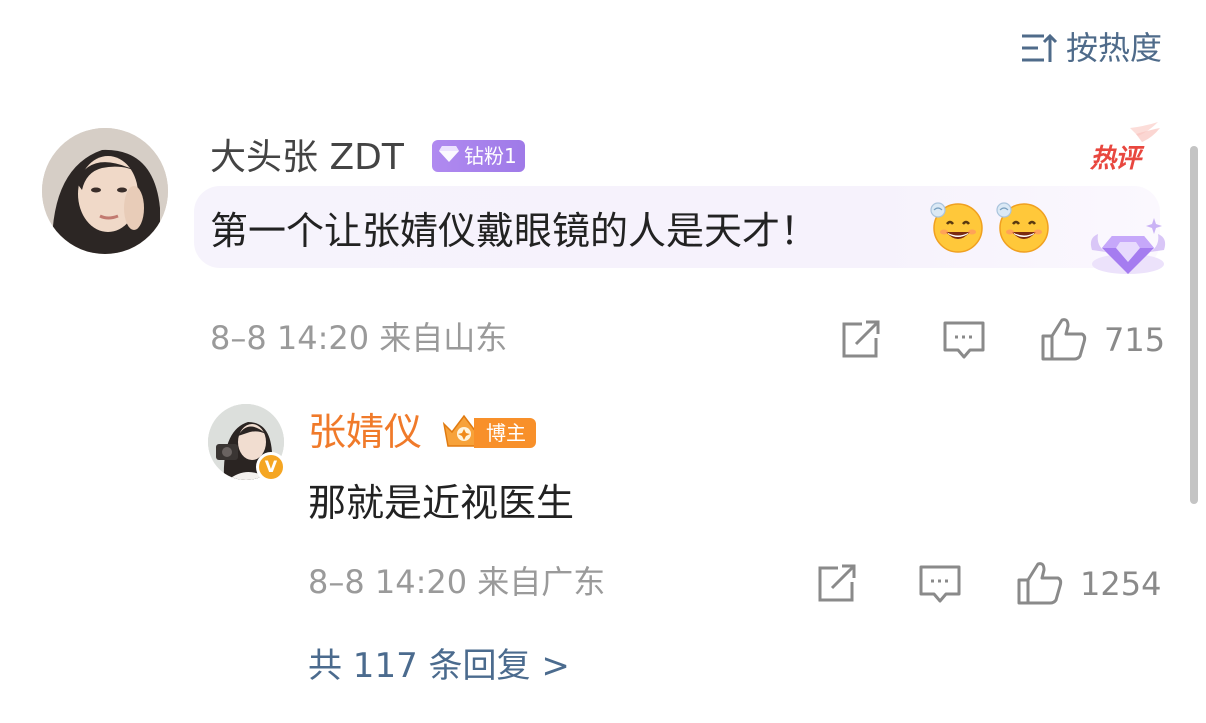 Image resolution: width=1206 pixels, height=723 pixels. Describe the element at coordinates (505, 433) in the screenshot. I see `blogger-badge: 博主` at that location.